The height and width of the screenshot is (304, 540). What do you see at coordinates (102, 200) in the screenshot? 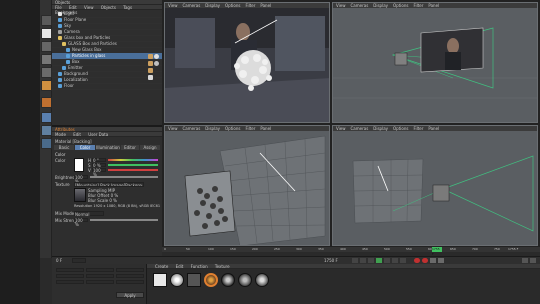
I see `blur-scale-row: Blur Scale 0 %` at bounding box center [102, 200].